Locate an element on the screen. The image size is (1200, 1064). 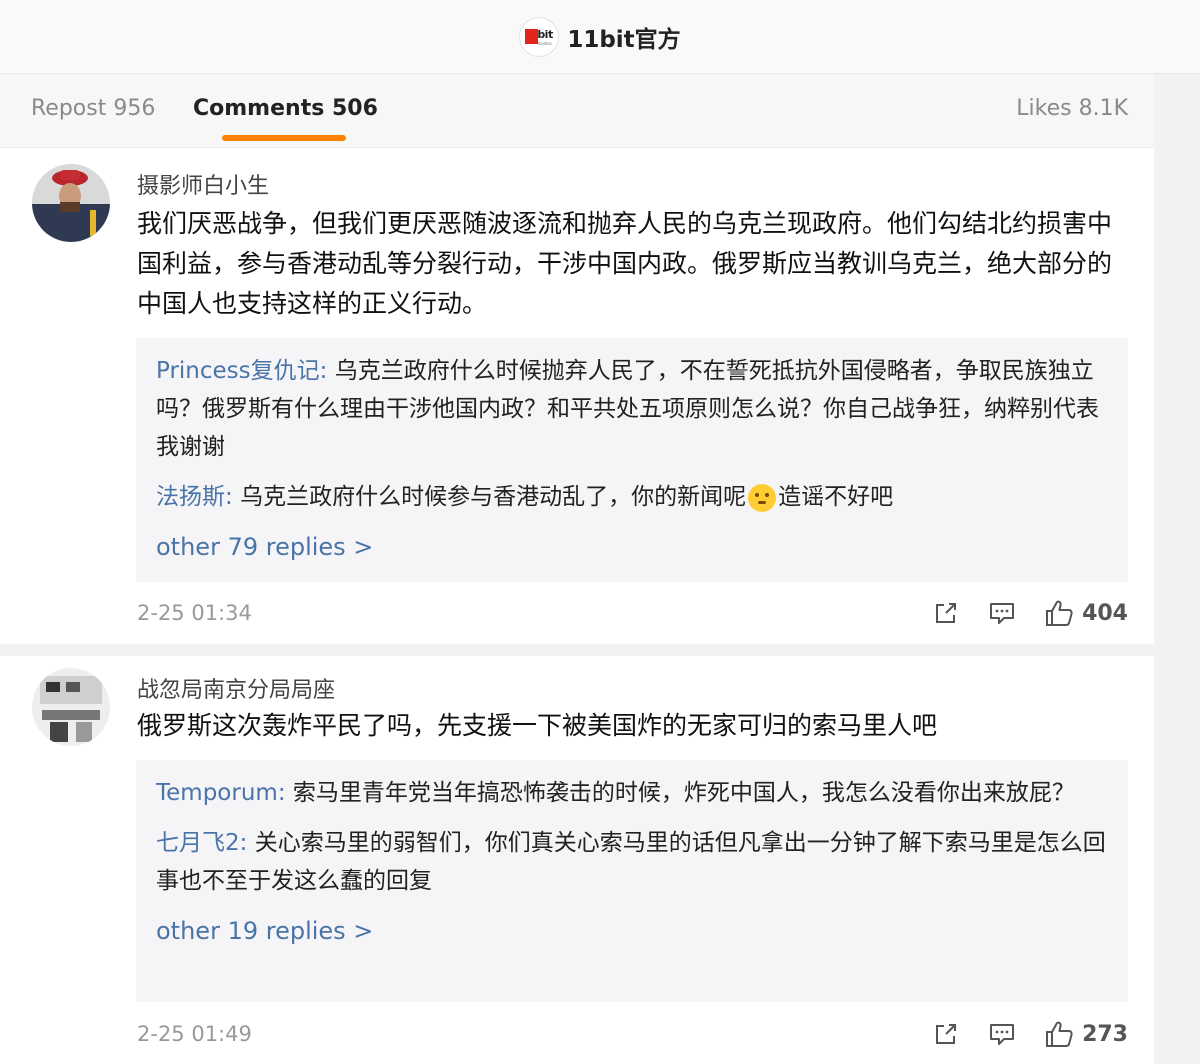
right-gutter is located at coordinates (1177, 569).